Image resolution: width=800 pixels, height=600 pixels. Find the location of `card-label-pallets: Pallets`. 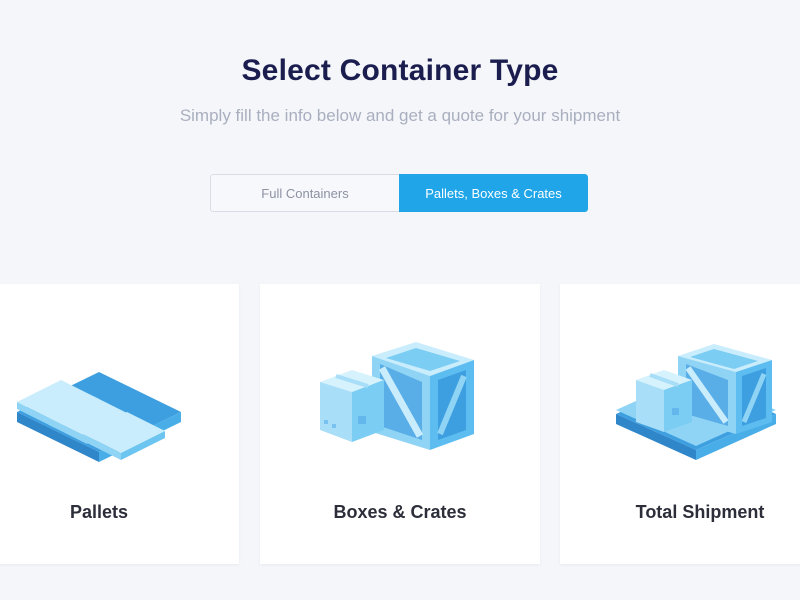

card-label-pallets: Pallets is located at coordinates (99, 512).